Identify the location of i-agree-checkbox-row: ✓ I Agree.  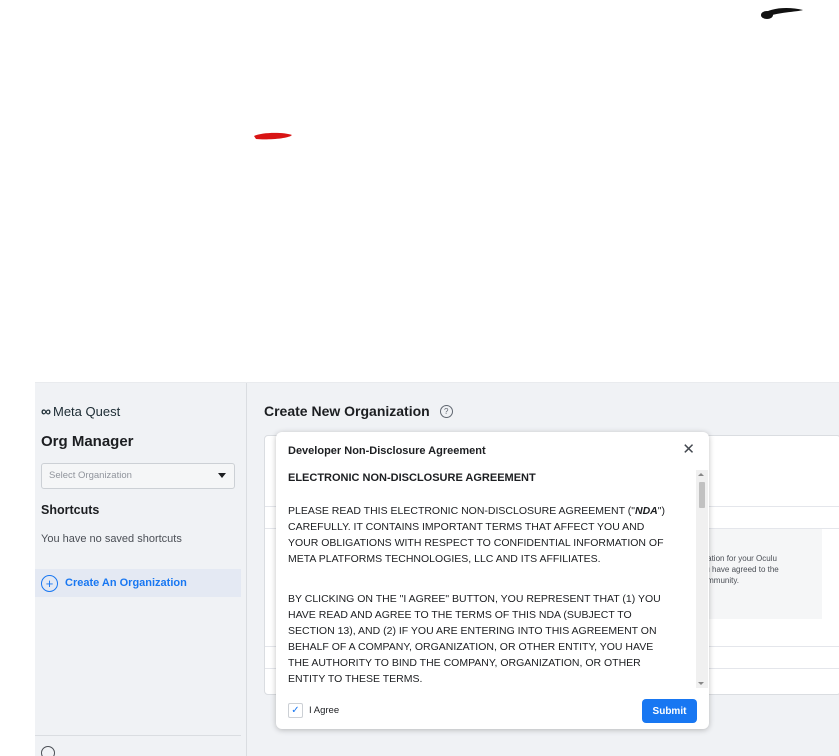
(313, 710).